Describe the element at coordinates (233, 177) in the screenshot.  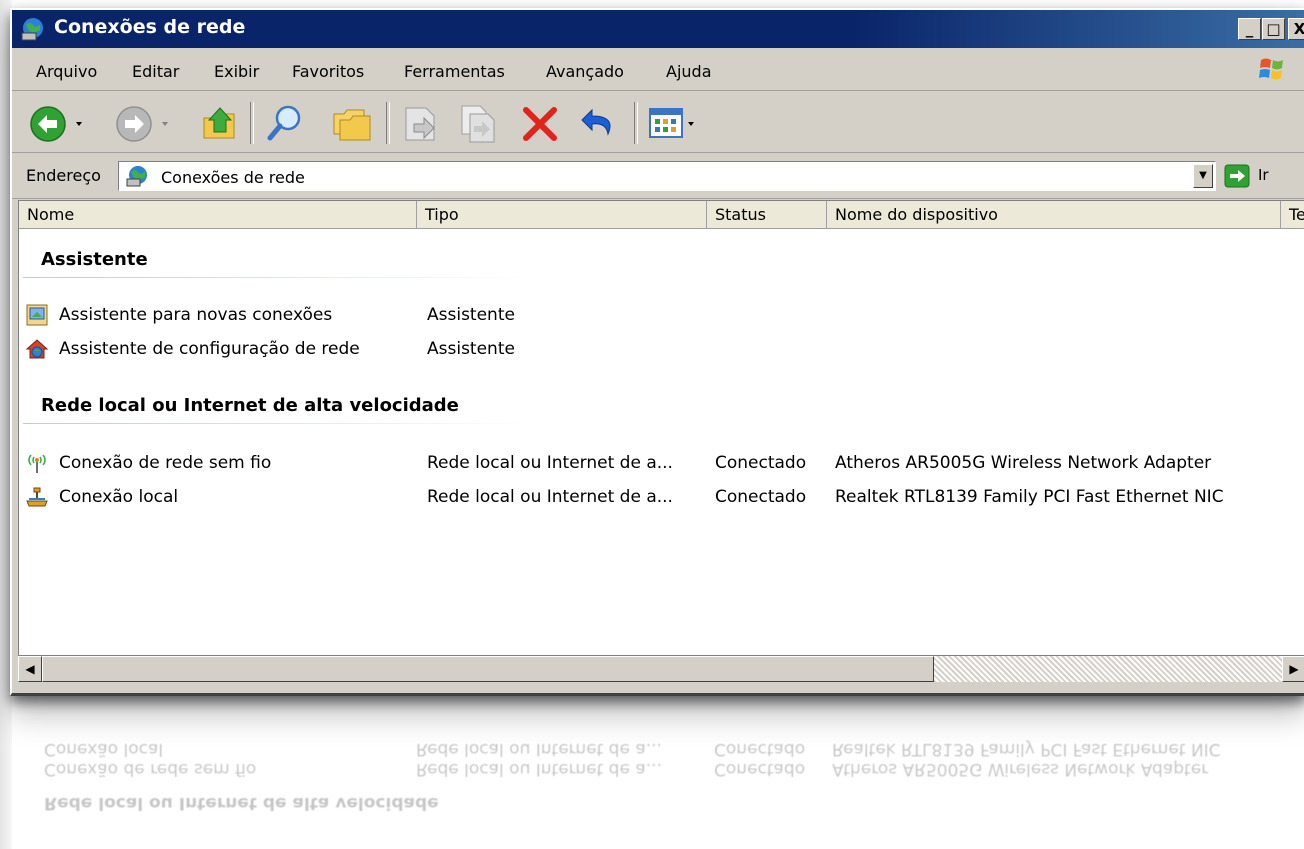
I see `address-value: Conexões de rede` at that location.